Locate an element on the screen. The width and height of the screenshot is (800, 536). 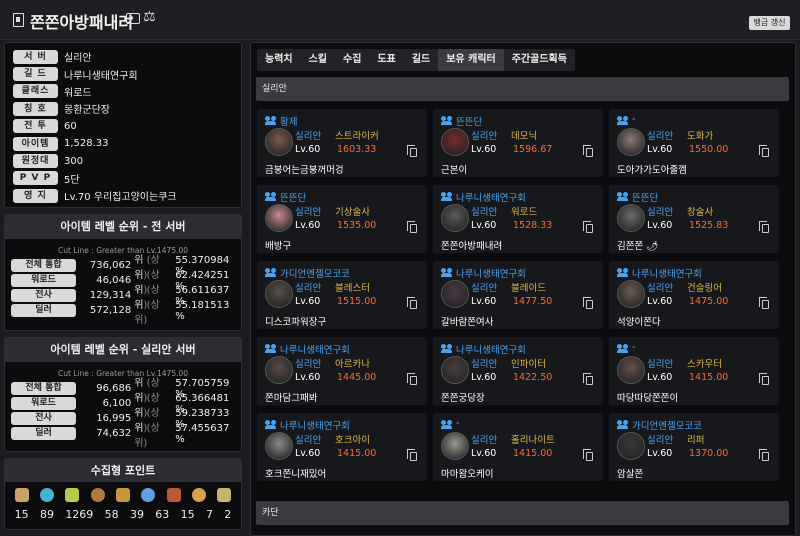
sea-bounty-icon is located at coordinates (224, 495).